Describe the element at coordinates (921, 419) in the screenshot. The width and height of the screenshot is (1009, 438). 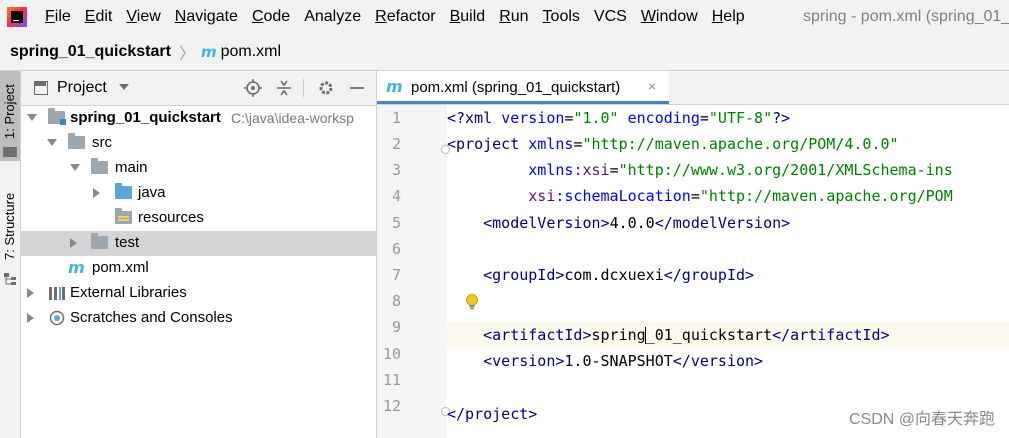
I see `watermark: CSDN @向春天奔跑` at that location.